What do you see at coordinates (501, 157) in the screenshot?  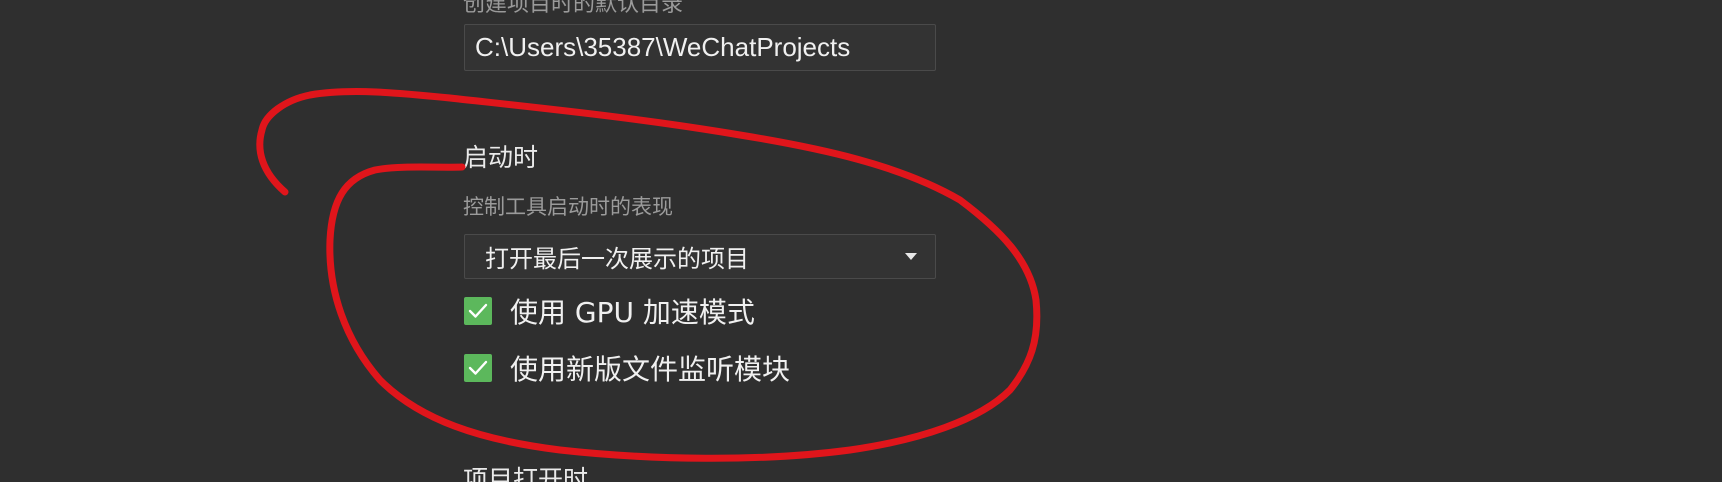 I see `startup-section-title: 启动时` at bounding box center [501, 157].